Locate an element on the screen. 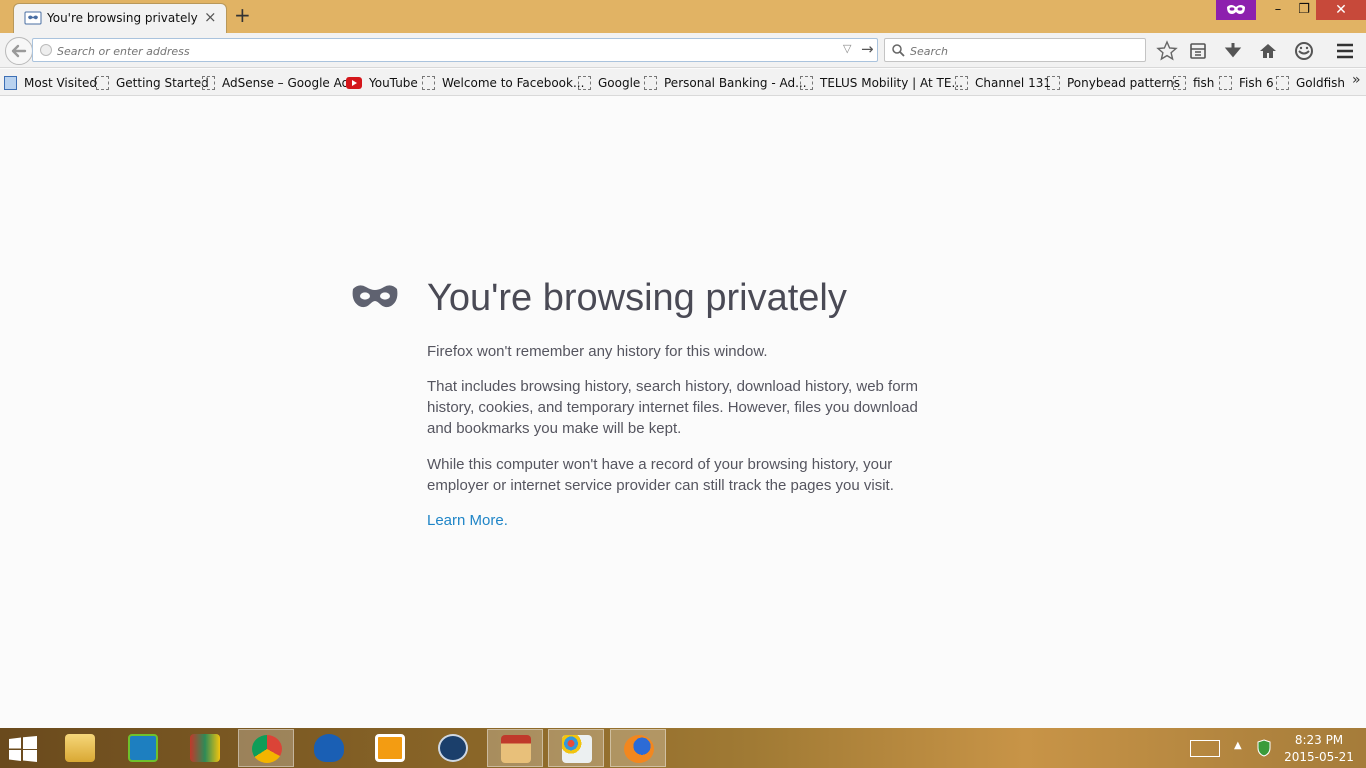 This screenshot has width=1366, height=768. bookmark-ponybead: Ponybead patterns is located at coordinates (1113, 83).